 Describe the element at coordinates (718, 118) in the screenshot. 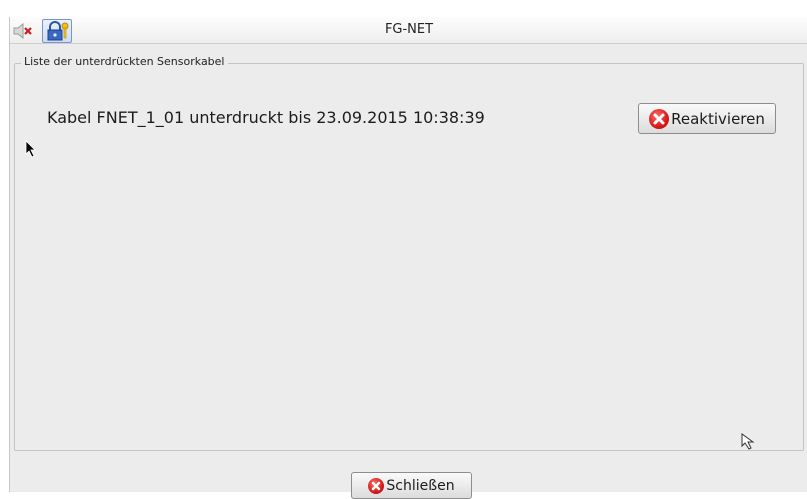

I see `reactivate-label: Reaktivieren` at that location.